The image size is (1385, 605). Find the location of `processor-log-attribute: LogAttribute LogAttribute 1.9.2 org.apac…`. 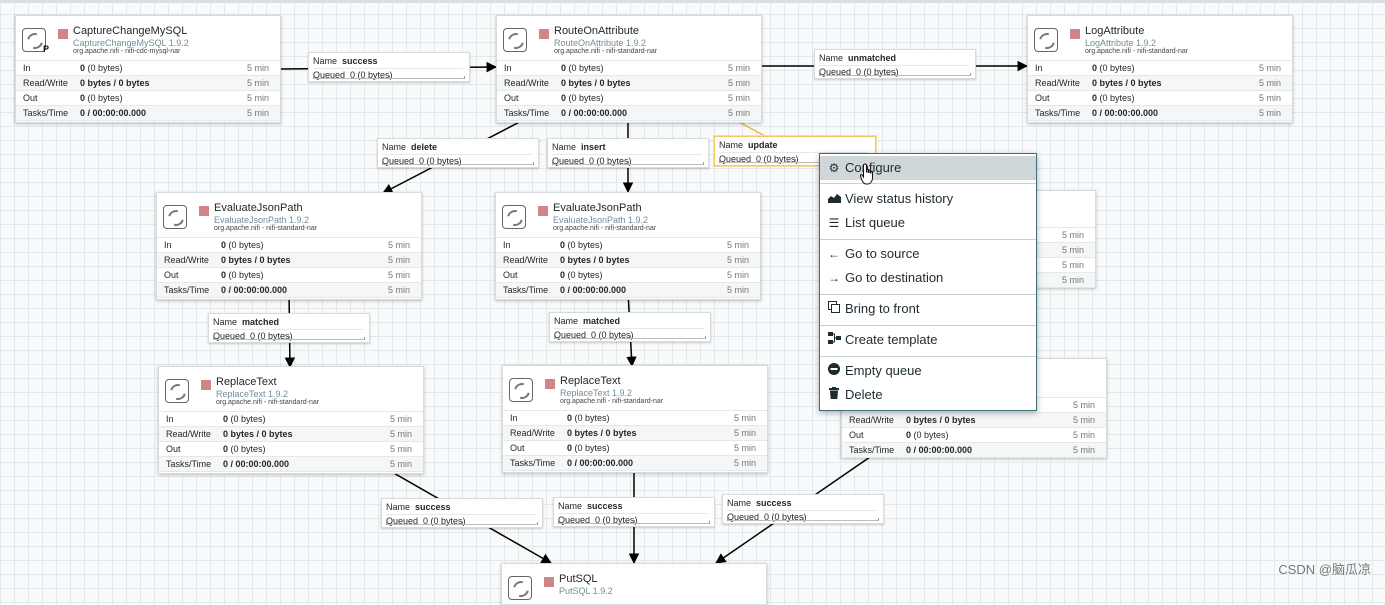

processor-log-attribute: LogAttribute LogAttribute 1.9.2 org.apac… is located at coordinates (1160, 69).